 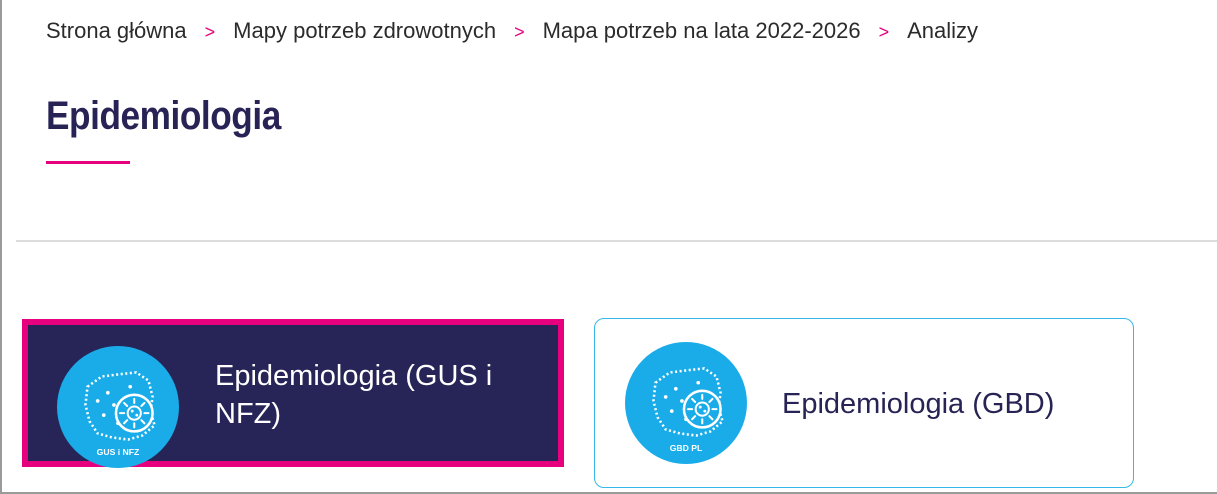 I want to click on icon-badge-text: GUS i NFZ, so click(x=118, y=452).